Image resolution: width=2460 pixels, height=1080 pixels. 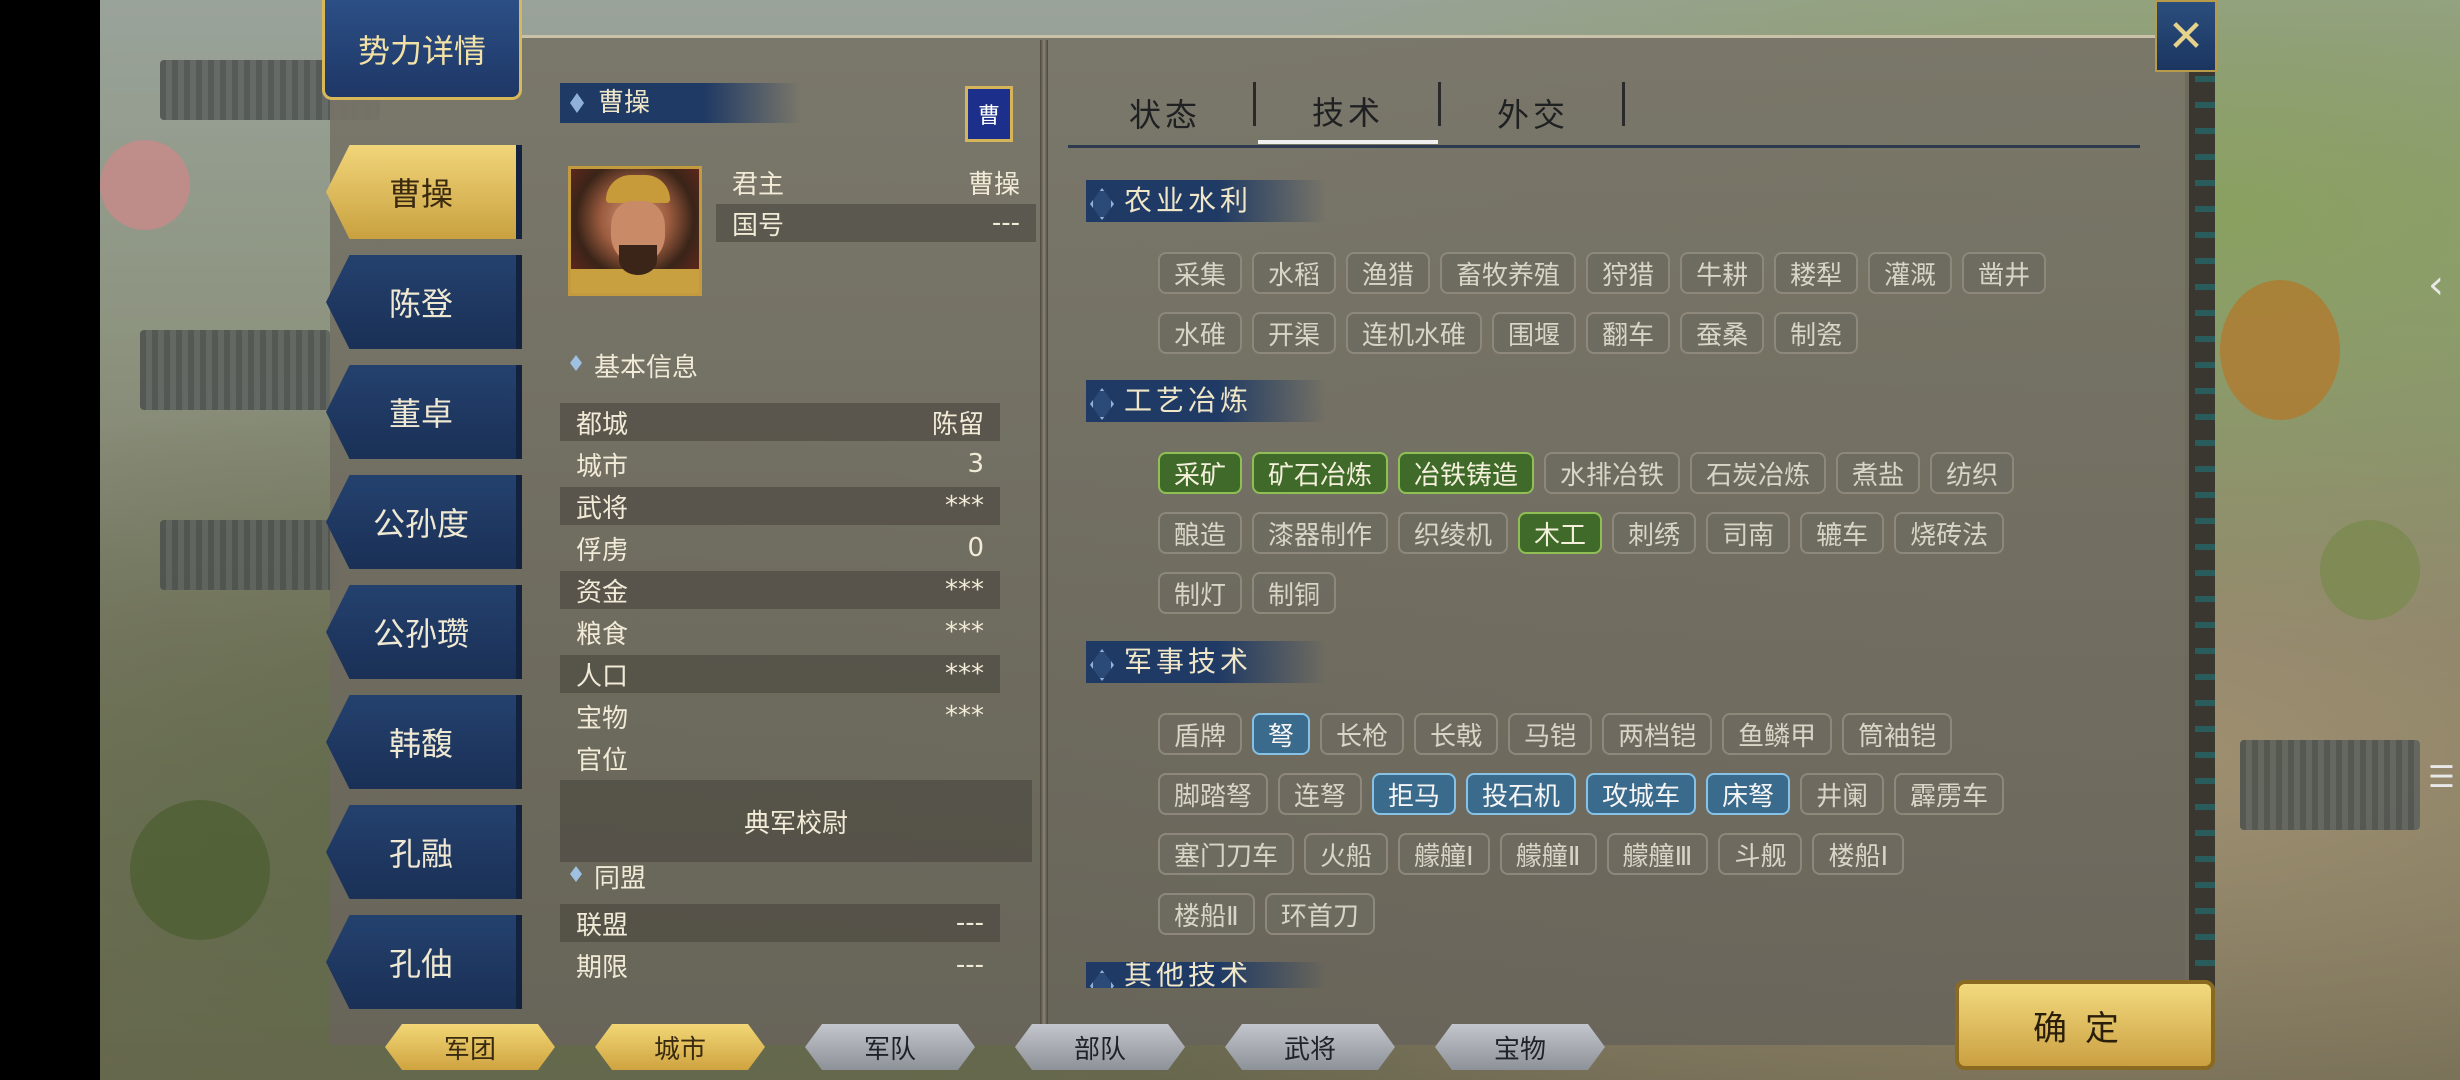 What do you see at coordinates (1949, 533) in the screenshot?
I see `tech-chip: 烧砖法` at bounding box center [1949, 533].